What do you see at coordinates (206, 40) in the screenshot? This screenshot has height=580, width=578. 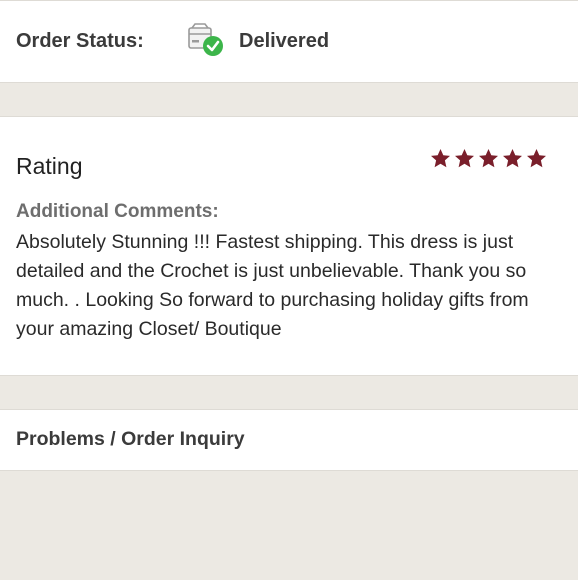 I see `package-delivered-icon` at bounding box center [206, 40].